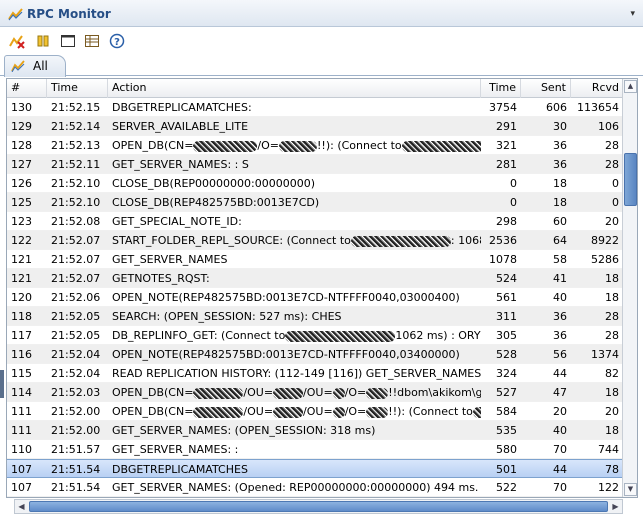  I want to click on view-menu-icon: ▾, so click(632, 14).